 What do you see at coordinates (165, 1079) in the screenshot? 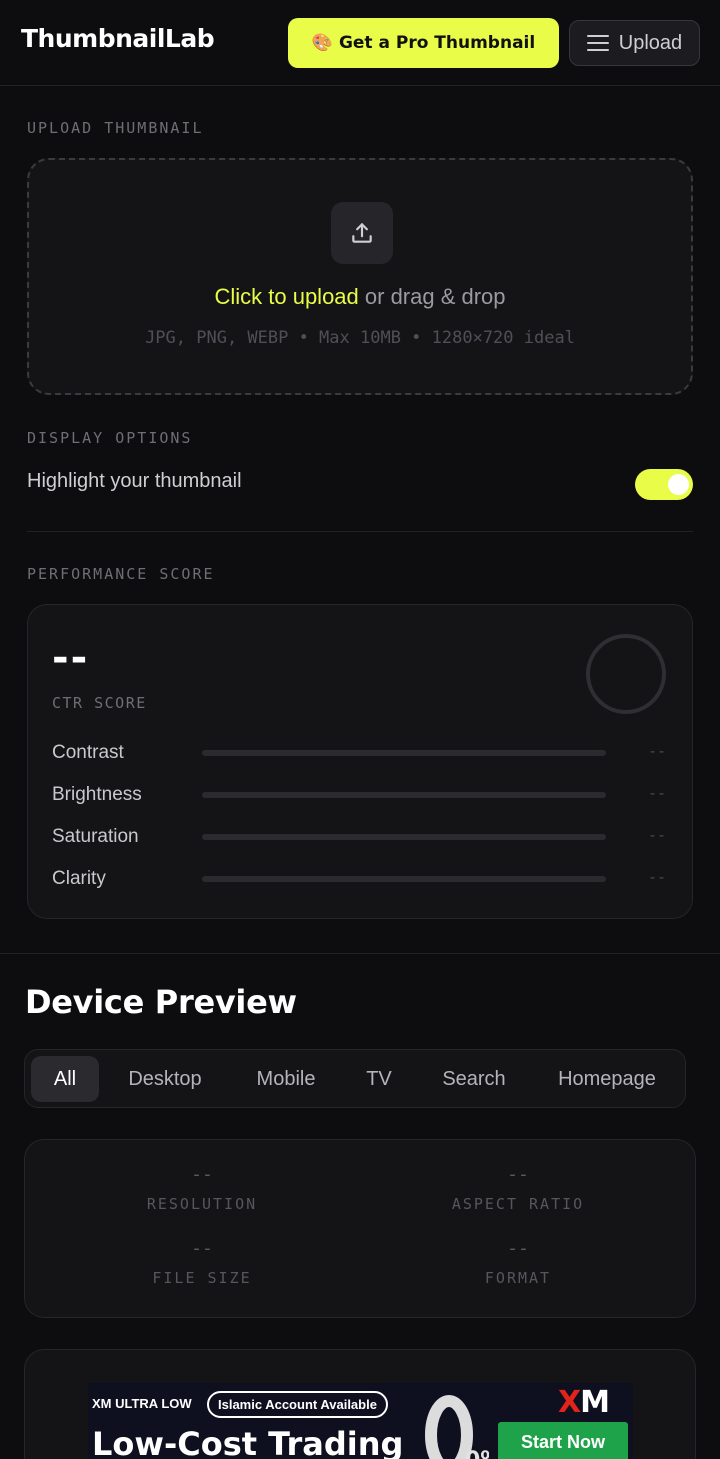
I see `tab-desktop: Desktop` at bounding box center [165, 1079].